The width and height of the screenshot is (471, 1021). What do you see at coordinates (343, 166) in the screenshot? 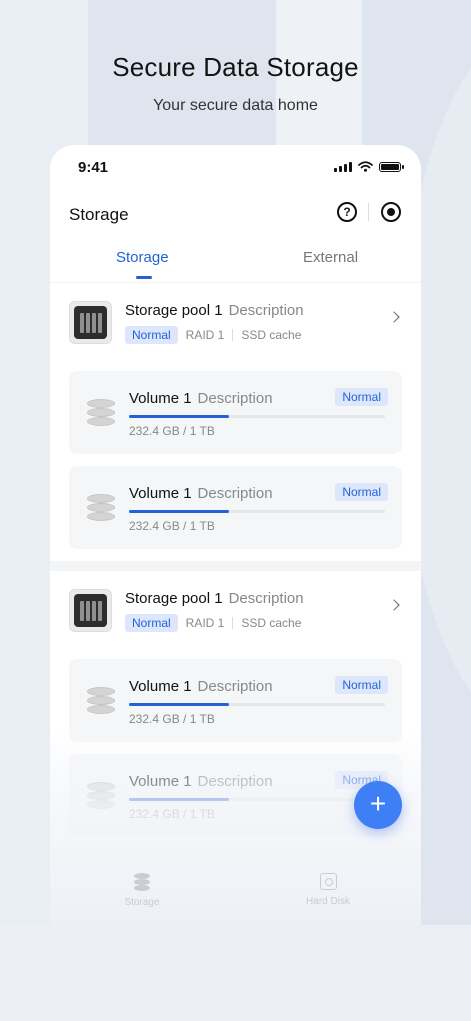
I see `signal-icon` at bounding box center [343, 166].